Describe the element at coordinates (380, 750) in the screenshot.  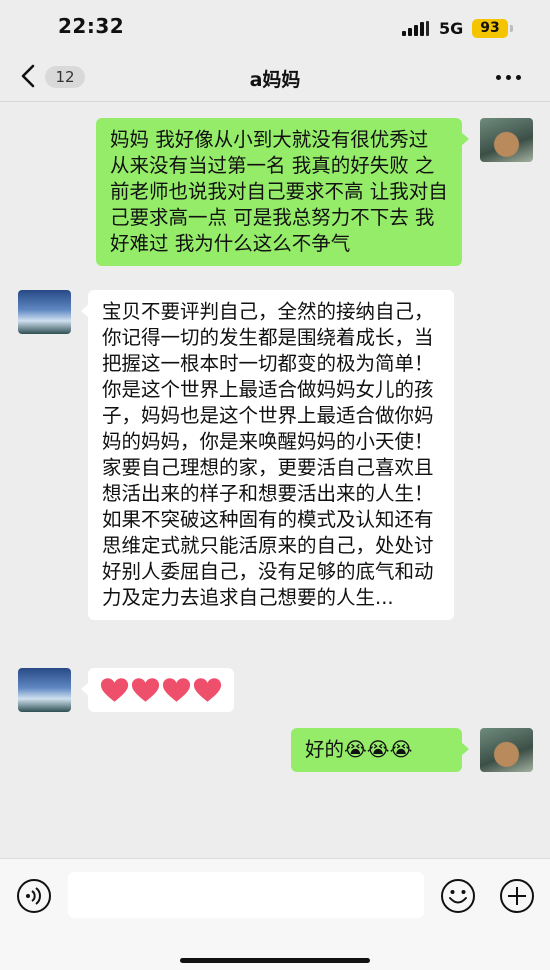
I see `message-bubble-sent: 好的😭😭😭` at that location.